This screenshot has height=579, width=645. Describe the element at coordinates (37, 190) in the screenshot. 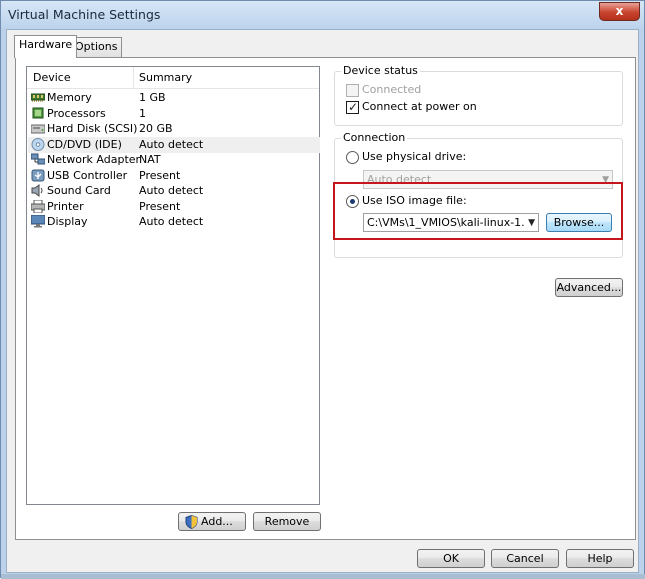

I see `sound-card-icon` at that location.